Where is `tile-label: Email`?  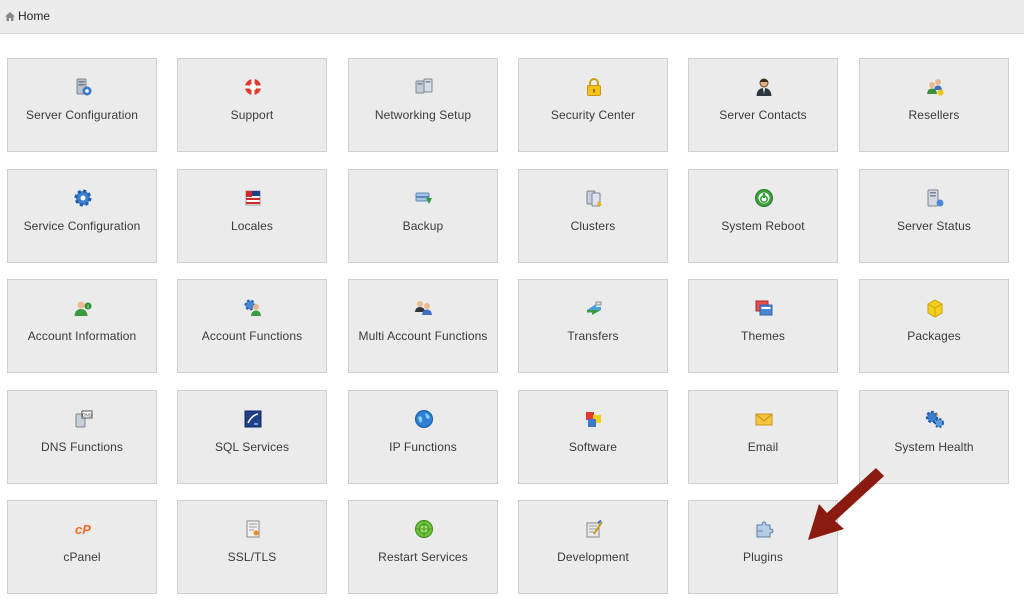 tile-label: Email is located at coordinates (763, 447).